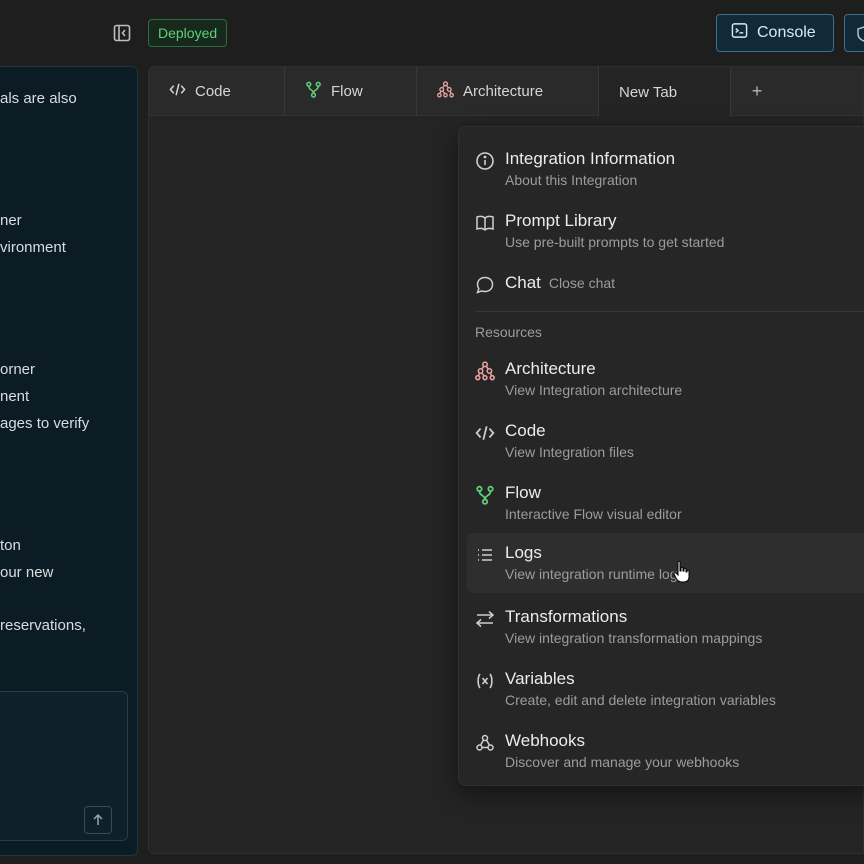 The height and width of the screenshot is (864, 864). What do you see at coordinates (682, 572) in the screenshot?
I see `hand-cursor-icon` at bounding box center [682, 572].